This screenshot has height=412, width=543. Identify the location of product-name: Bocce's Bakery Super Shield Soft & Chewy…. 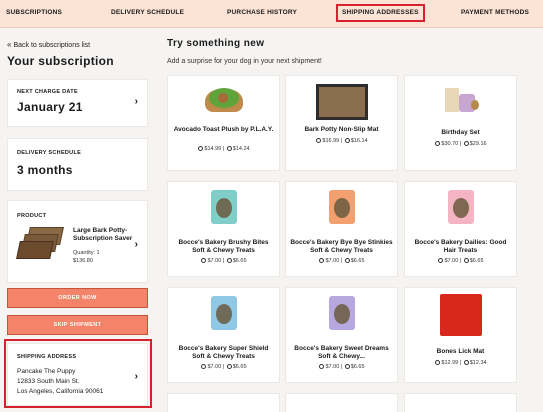
(223, 352).